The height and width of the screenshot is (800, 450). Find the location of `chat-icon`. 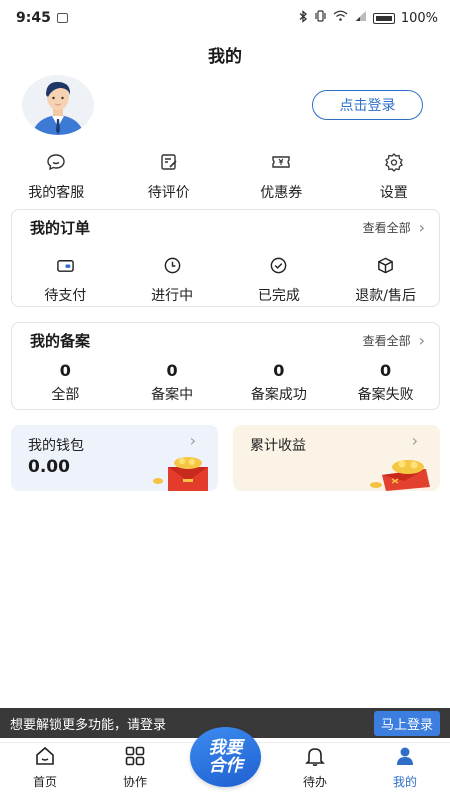

chat-icon is located at coordinates (56, 164).